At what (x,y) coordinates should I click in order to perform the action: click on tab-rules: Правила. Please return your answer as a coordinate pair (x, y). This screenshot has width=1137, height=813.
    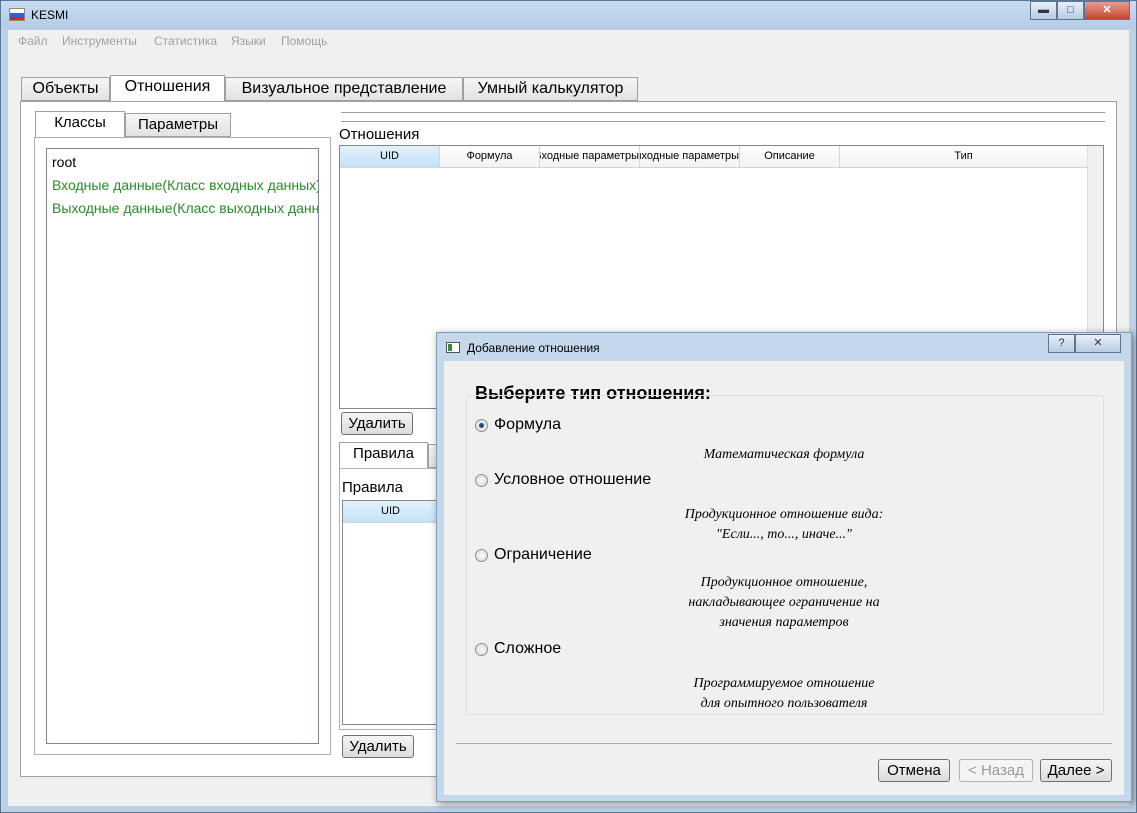
    Looking at the image, I should click on (383, 455).